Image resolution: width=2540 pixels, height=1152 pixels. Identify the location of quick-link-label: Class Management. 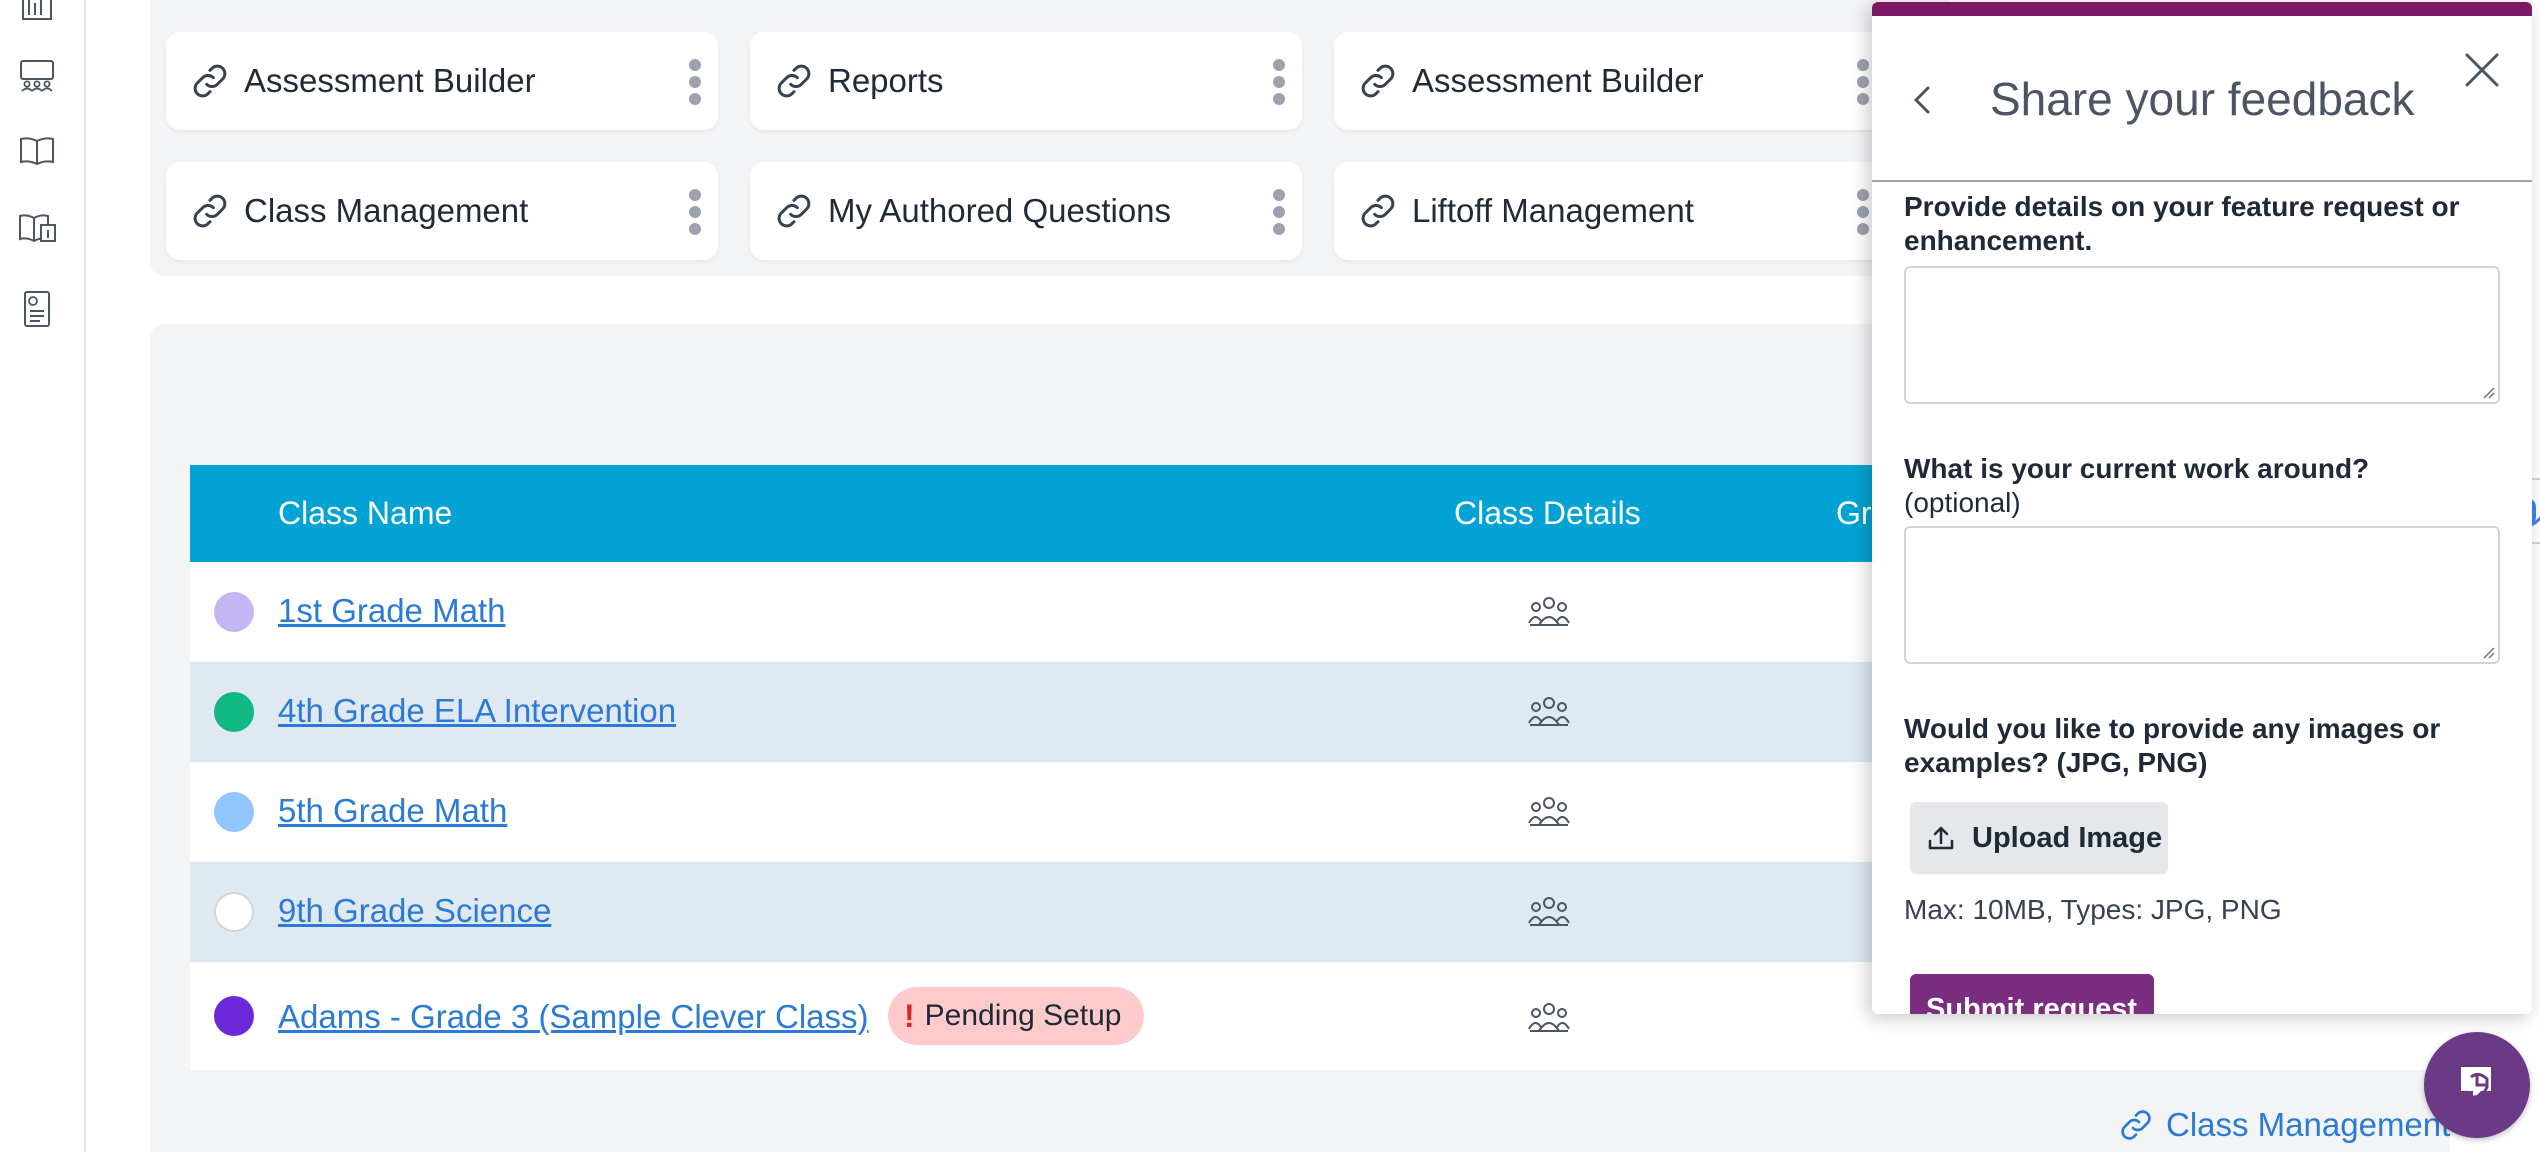
(386, 210).